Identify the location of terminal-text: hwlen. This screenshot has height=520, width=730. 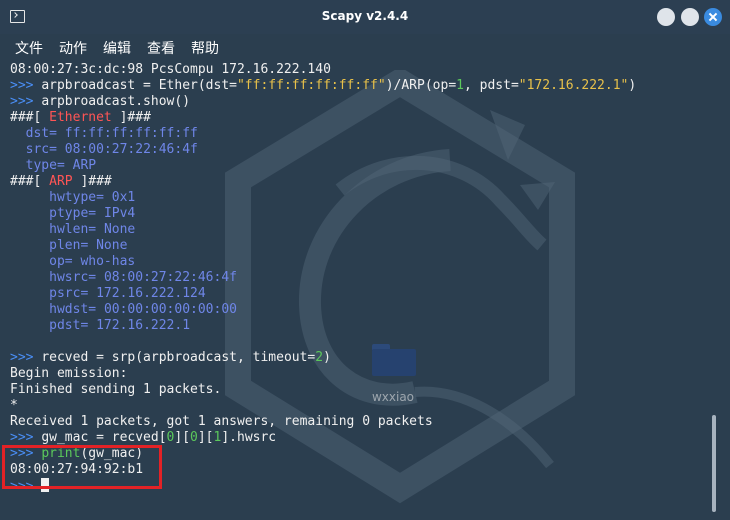
(49, 229).